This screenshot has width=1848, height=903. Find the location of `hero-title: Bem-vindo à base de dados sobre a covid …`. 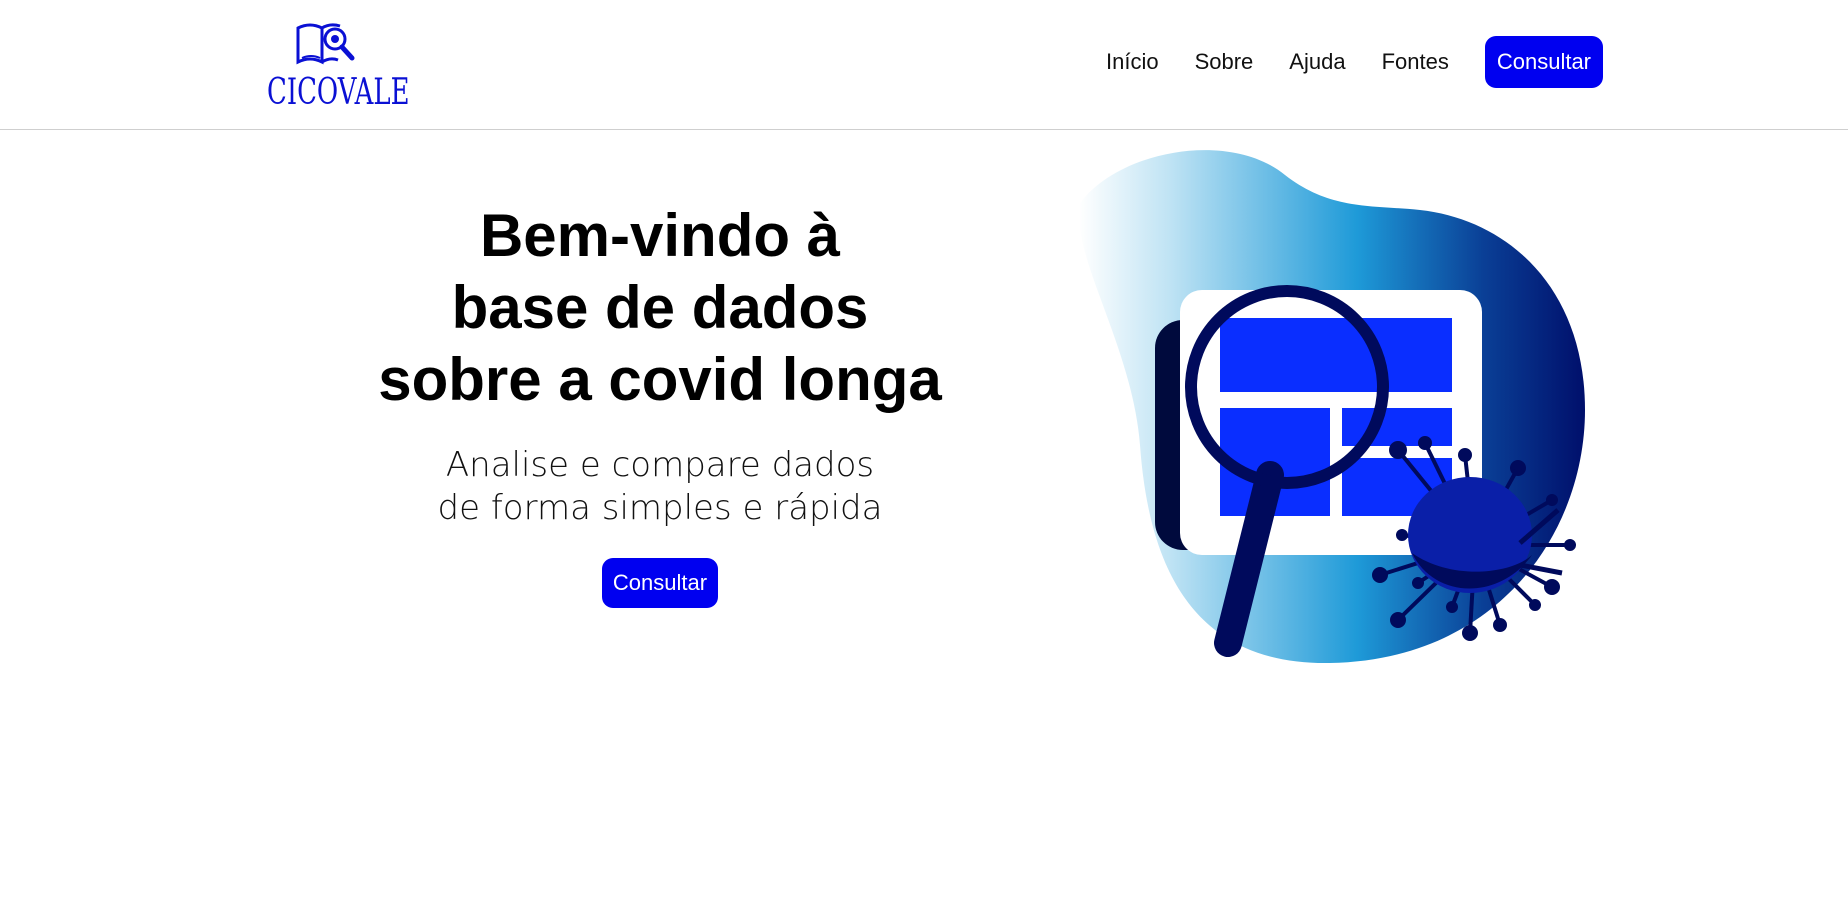

hero-title: Bem-vindo à base de dados sobre a covid … is located at coordinates (660, 308).